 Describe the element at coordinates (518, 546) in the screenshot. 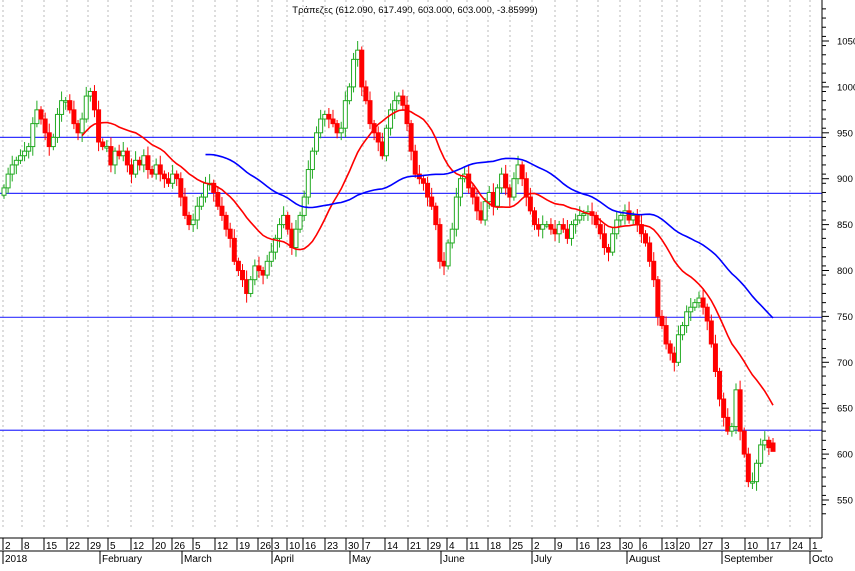

I see `week-label: 25` at that location.